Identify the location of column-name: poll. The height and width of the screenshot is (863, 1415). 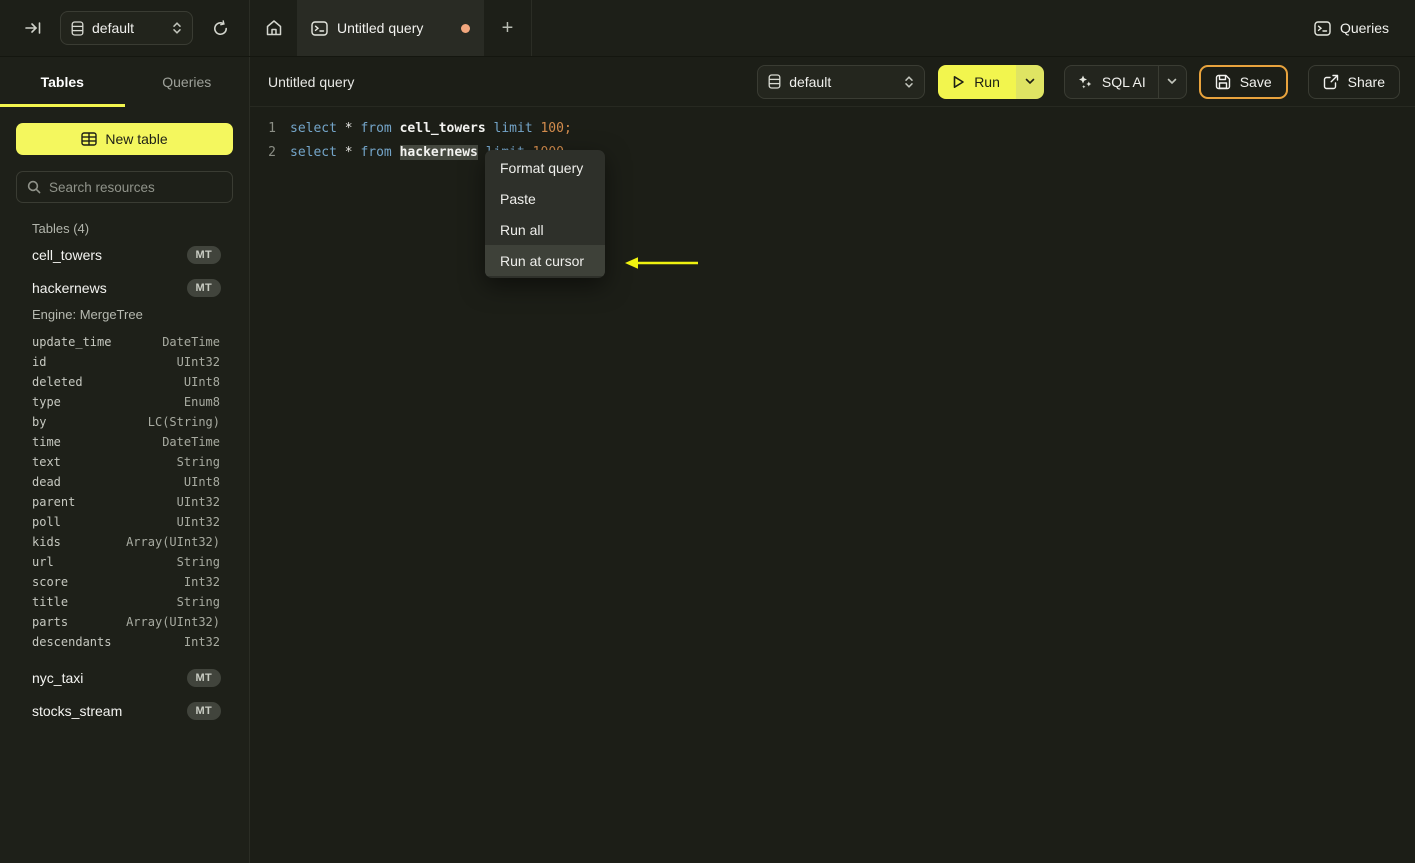
(46, 522).